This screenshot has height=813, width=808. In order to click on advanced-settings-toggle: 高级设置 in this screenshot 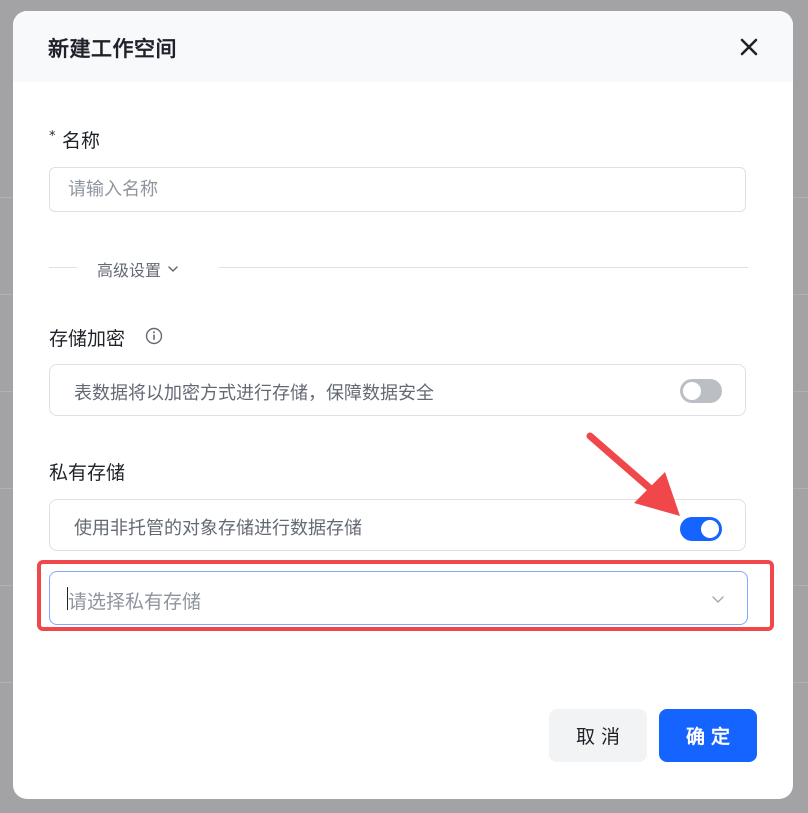, I will do `click(138, 269)`.